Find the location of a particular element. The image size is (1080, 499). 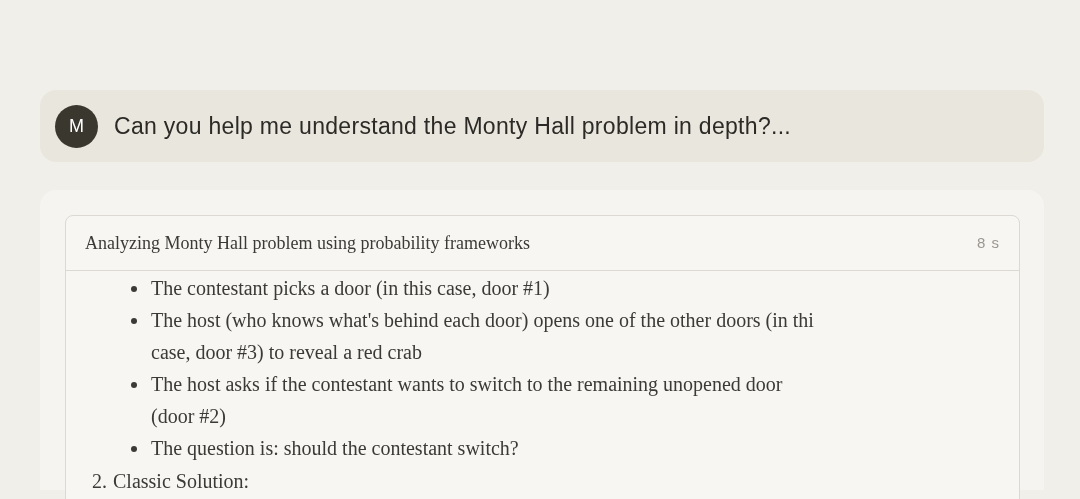

thinking-duration: 8 s is located at coordinates (988, 242).